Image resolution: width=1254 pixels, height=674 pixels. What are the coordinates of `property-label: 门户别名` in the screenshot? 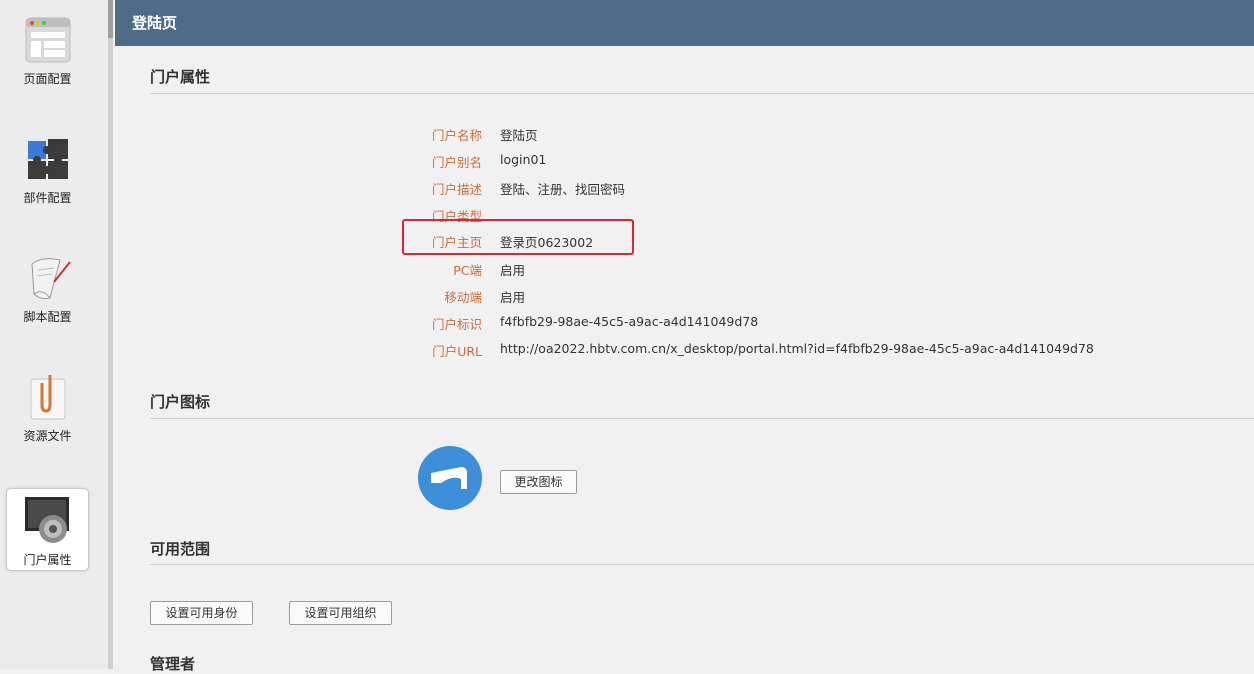 It's located at (456, 162).